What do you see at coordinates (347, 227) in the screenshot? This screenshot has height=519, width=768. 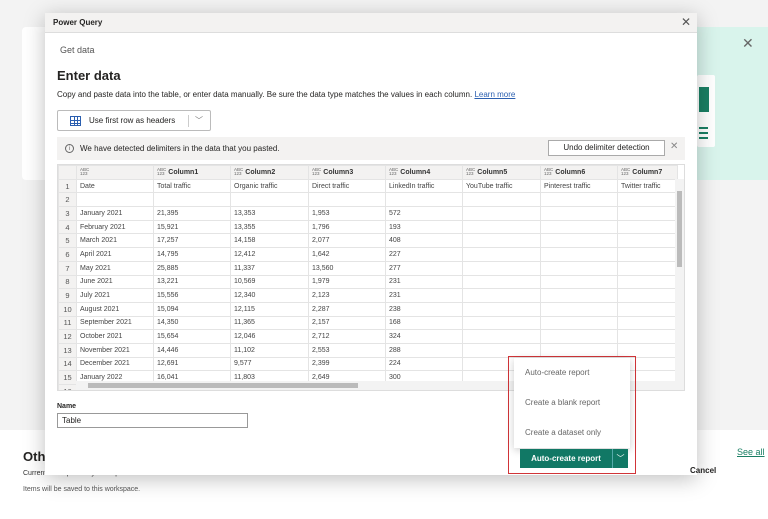 I see `table-cell: 1,796` at bounding box center [347, 227].